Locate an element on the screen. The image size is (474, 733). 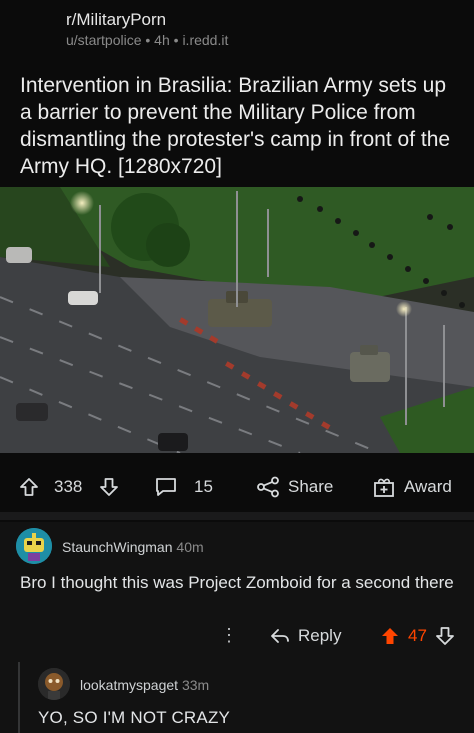
reply-button: Reply is located at coordinates (305, 636).